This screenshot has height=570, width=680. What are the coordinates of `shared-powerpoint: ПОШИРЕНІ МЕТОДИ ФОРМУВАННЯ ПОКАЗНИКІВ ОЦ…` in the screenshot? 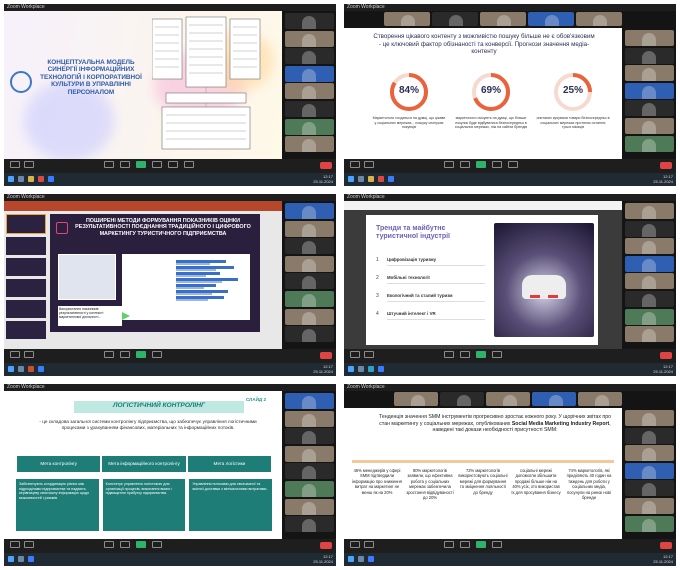 It's located at (143, 275).